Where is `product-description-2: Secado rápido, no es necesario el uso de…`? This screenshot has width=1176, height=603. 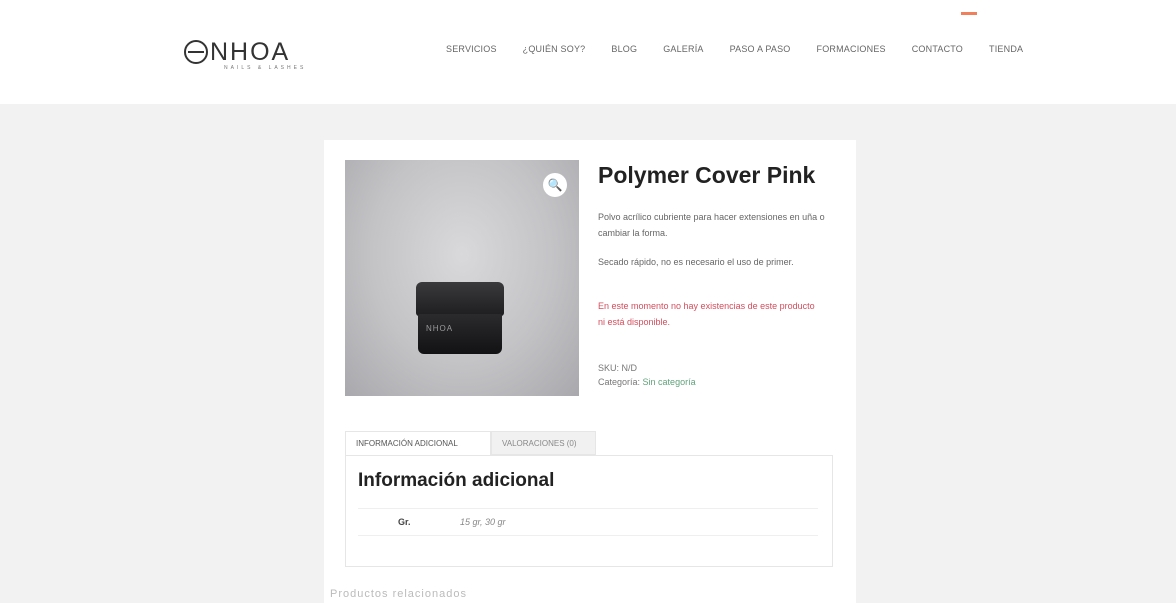
product-description-2: Secado rápido, no es necesario el uso de… is located at coordinates (696, 262).